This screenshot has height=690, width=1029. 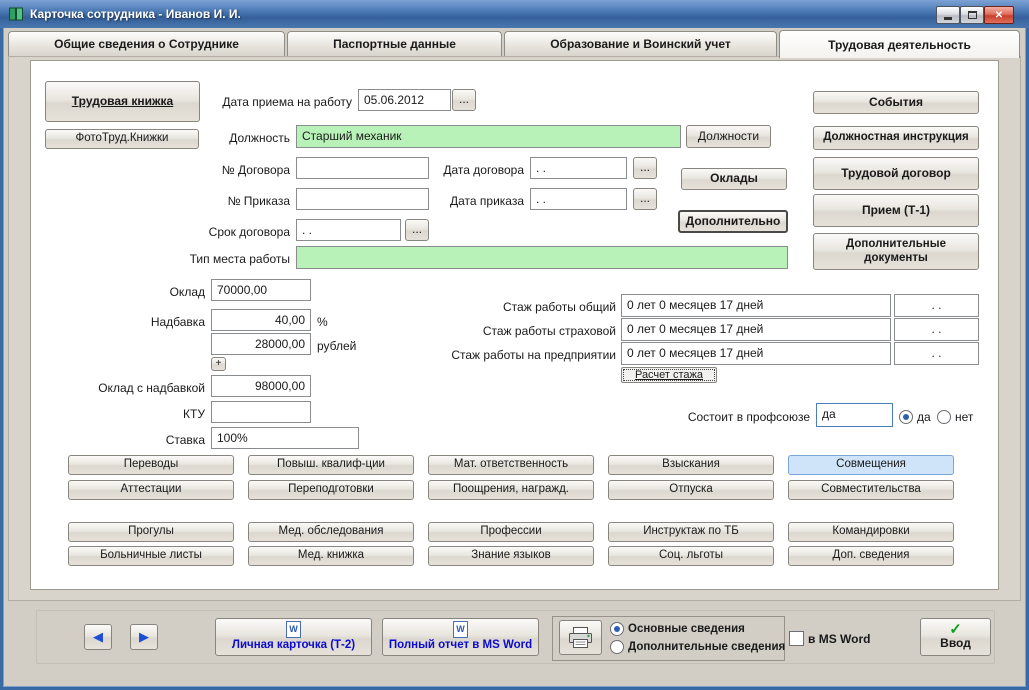 I want to click on secondary-jobs-button: Совместительства, so click(x=871, y=490).